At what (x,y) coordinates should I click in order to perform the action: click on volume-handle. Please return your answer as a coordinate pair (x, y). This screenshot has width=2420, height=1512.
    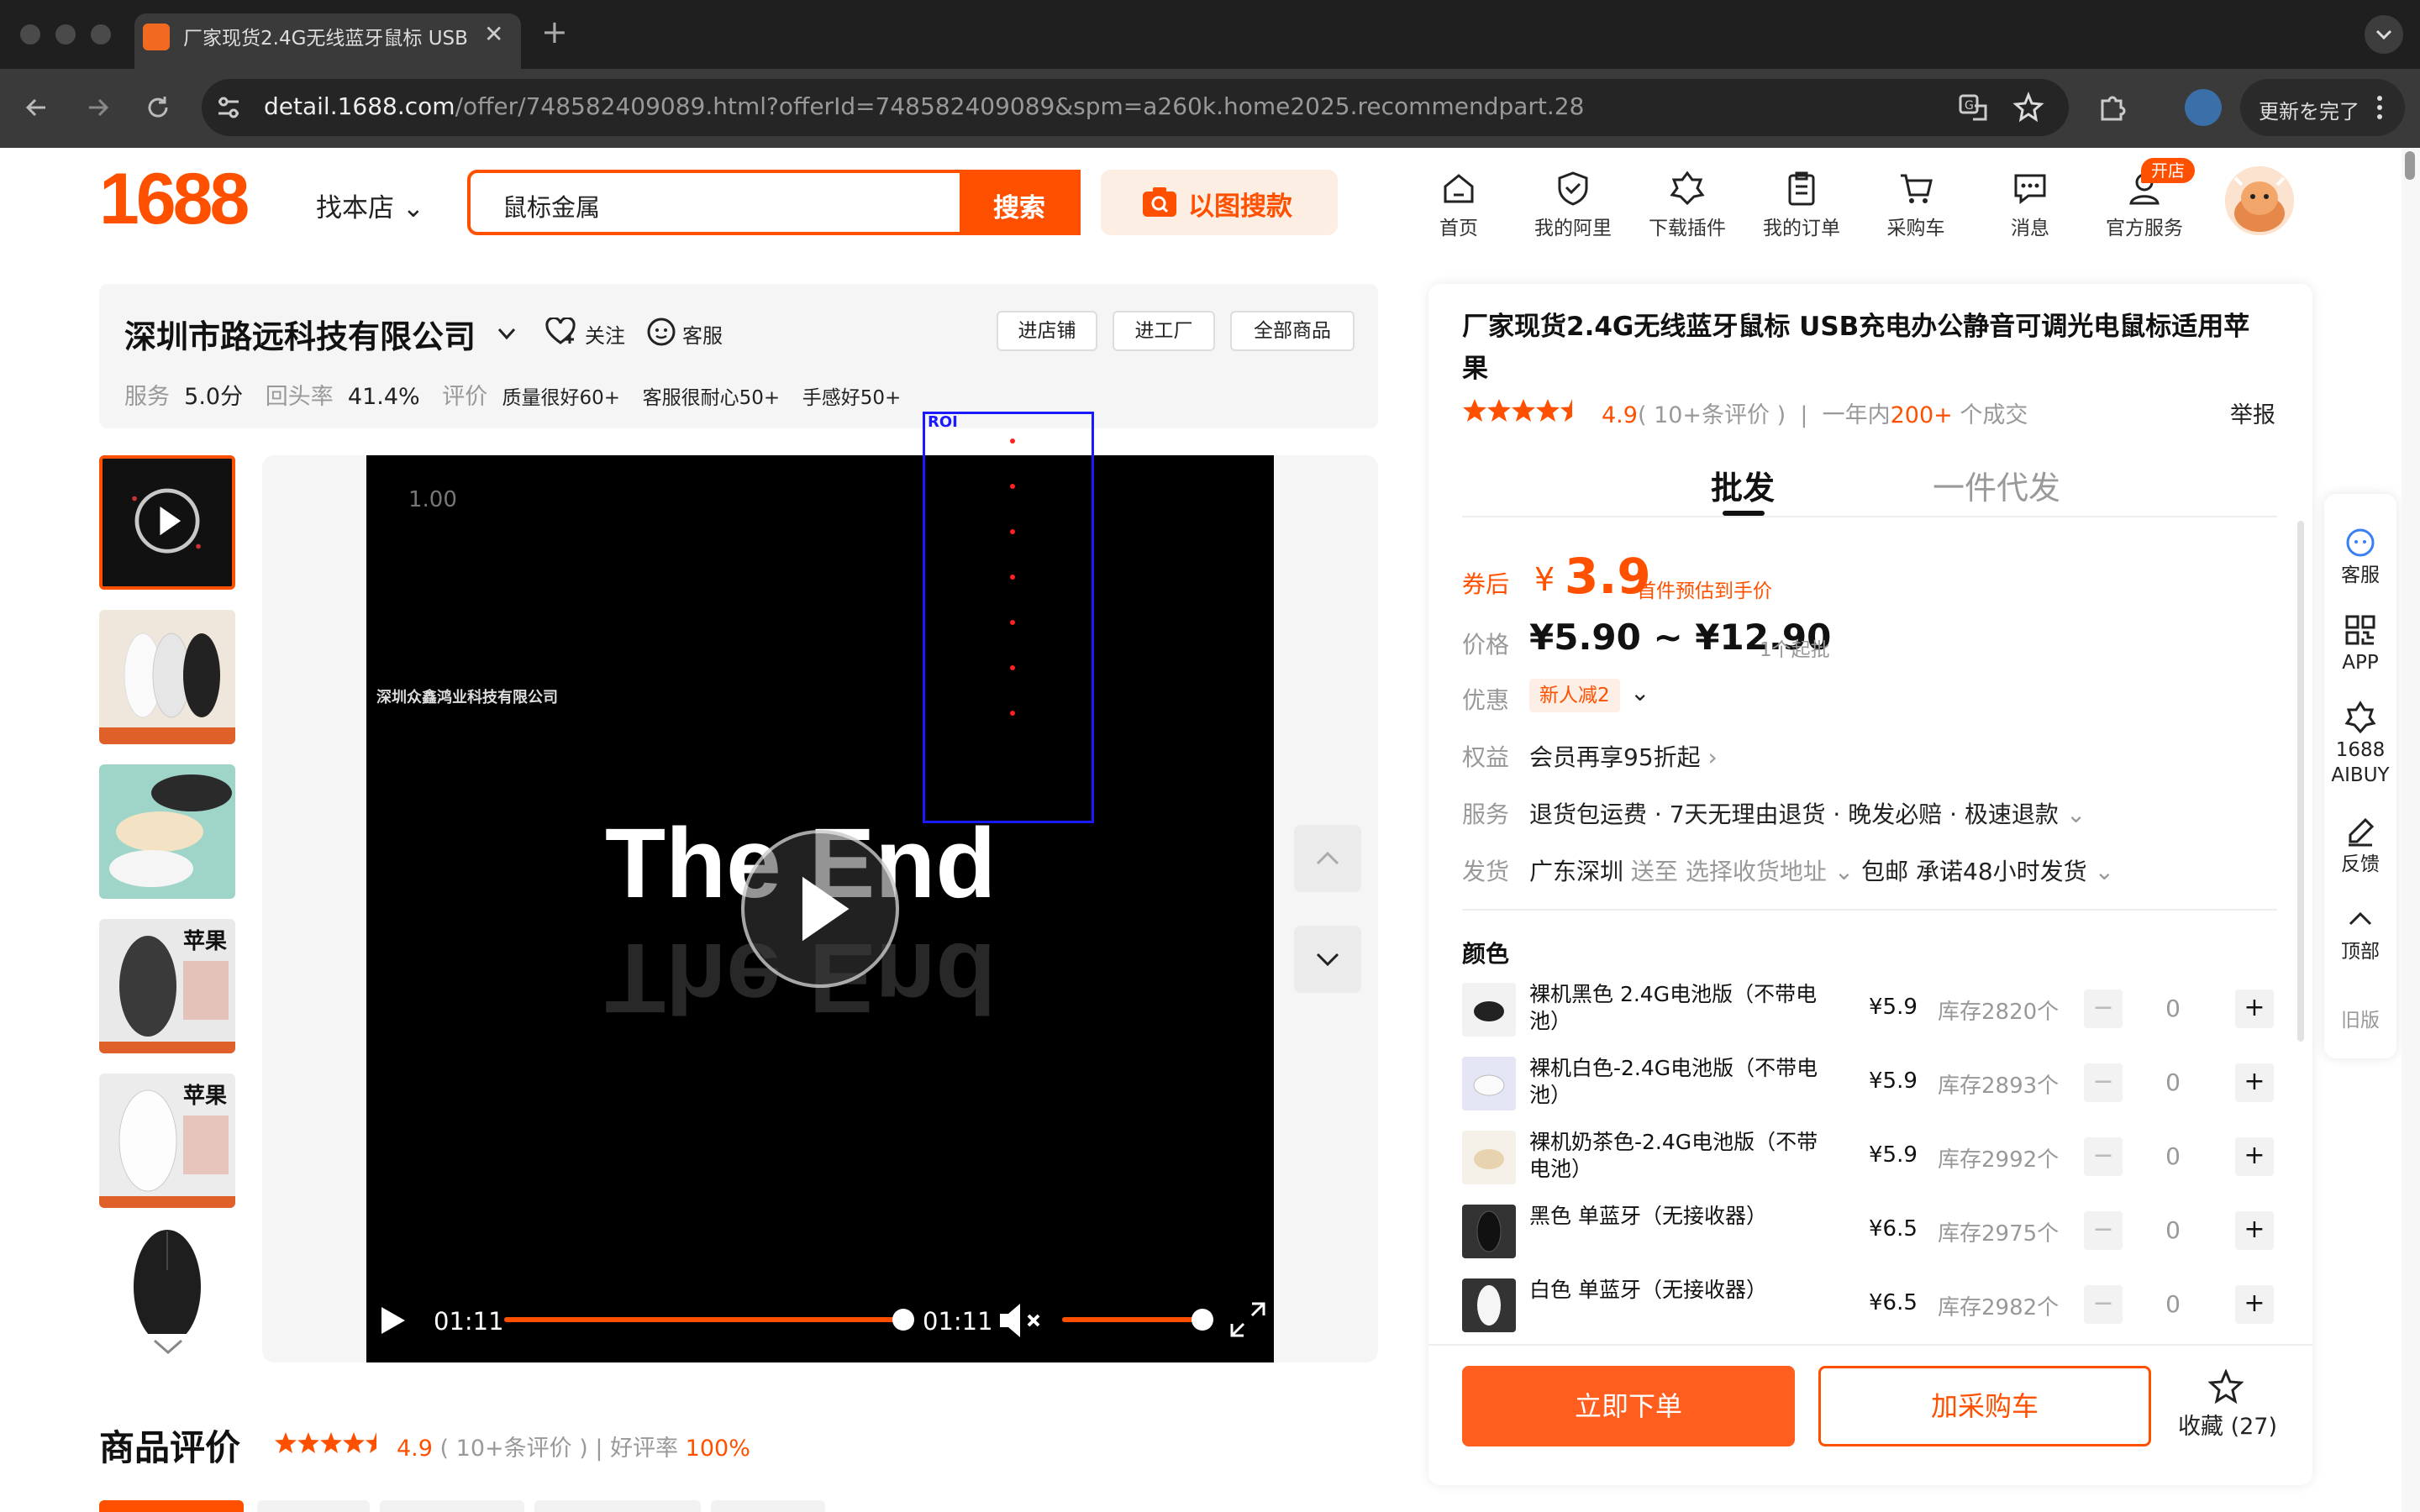
    Looking at the image, I should click on (1202, 1320).